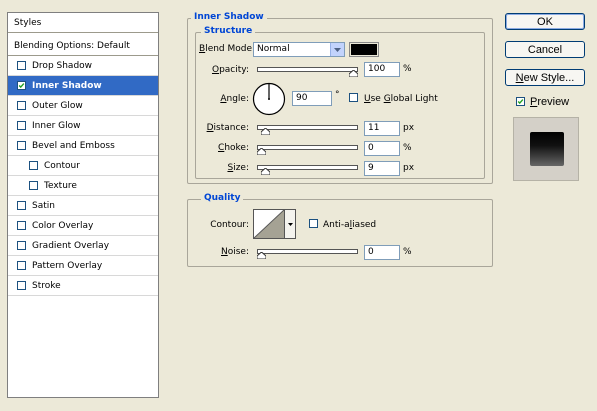  What do you see at coordinates (238, 168) in the screenshot?
I see `size-label: Size:` at bounding box center [238, 168].